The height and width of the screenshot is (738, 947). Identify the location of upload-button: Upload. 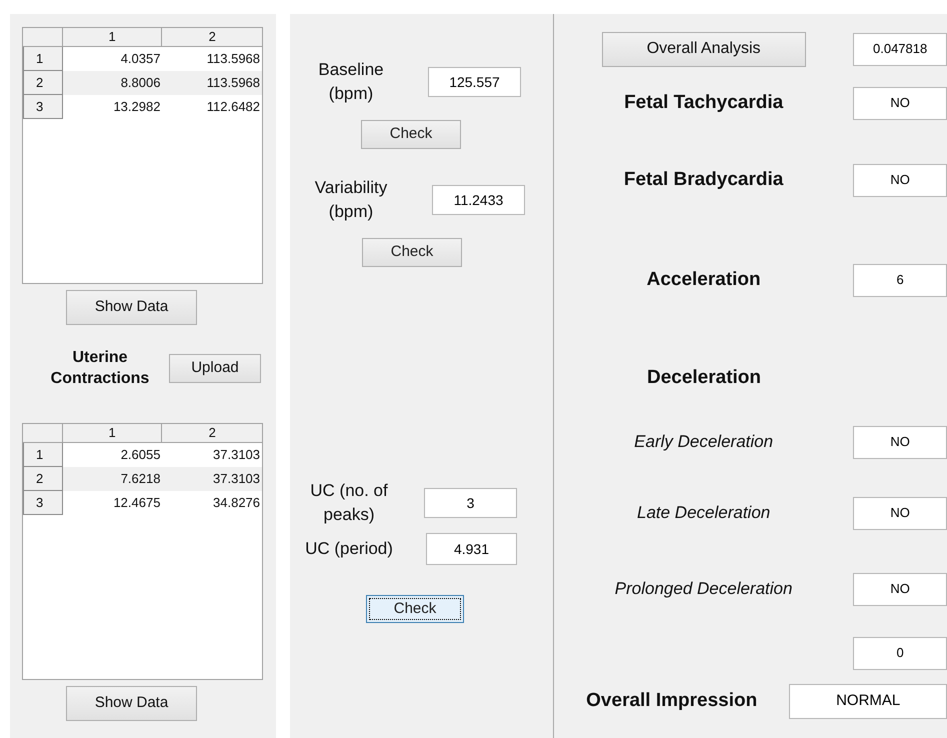
(215, 368).